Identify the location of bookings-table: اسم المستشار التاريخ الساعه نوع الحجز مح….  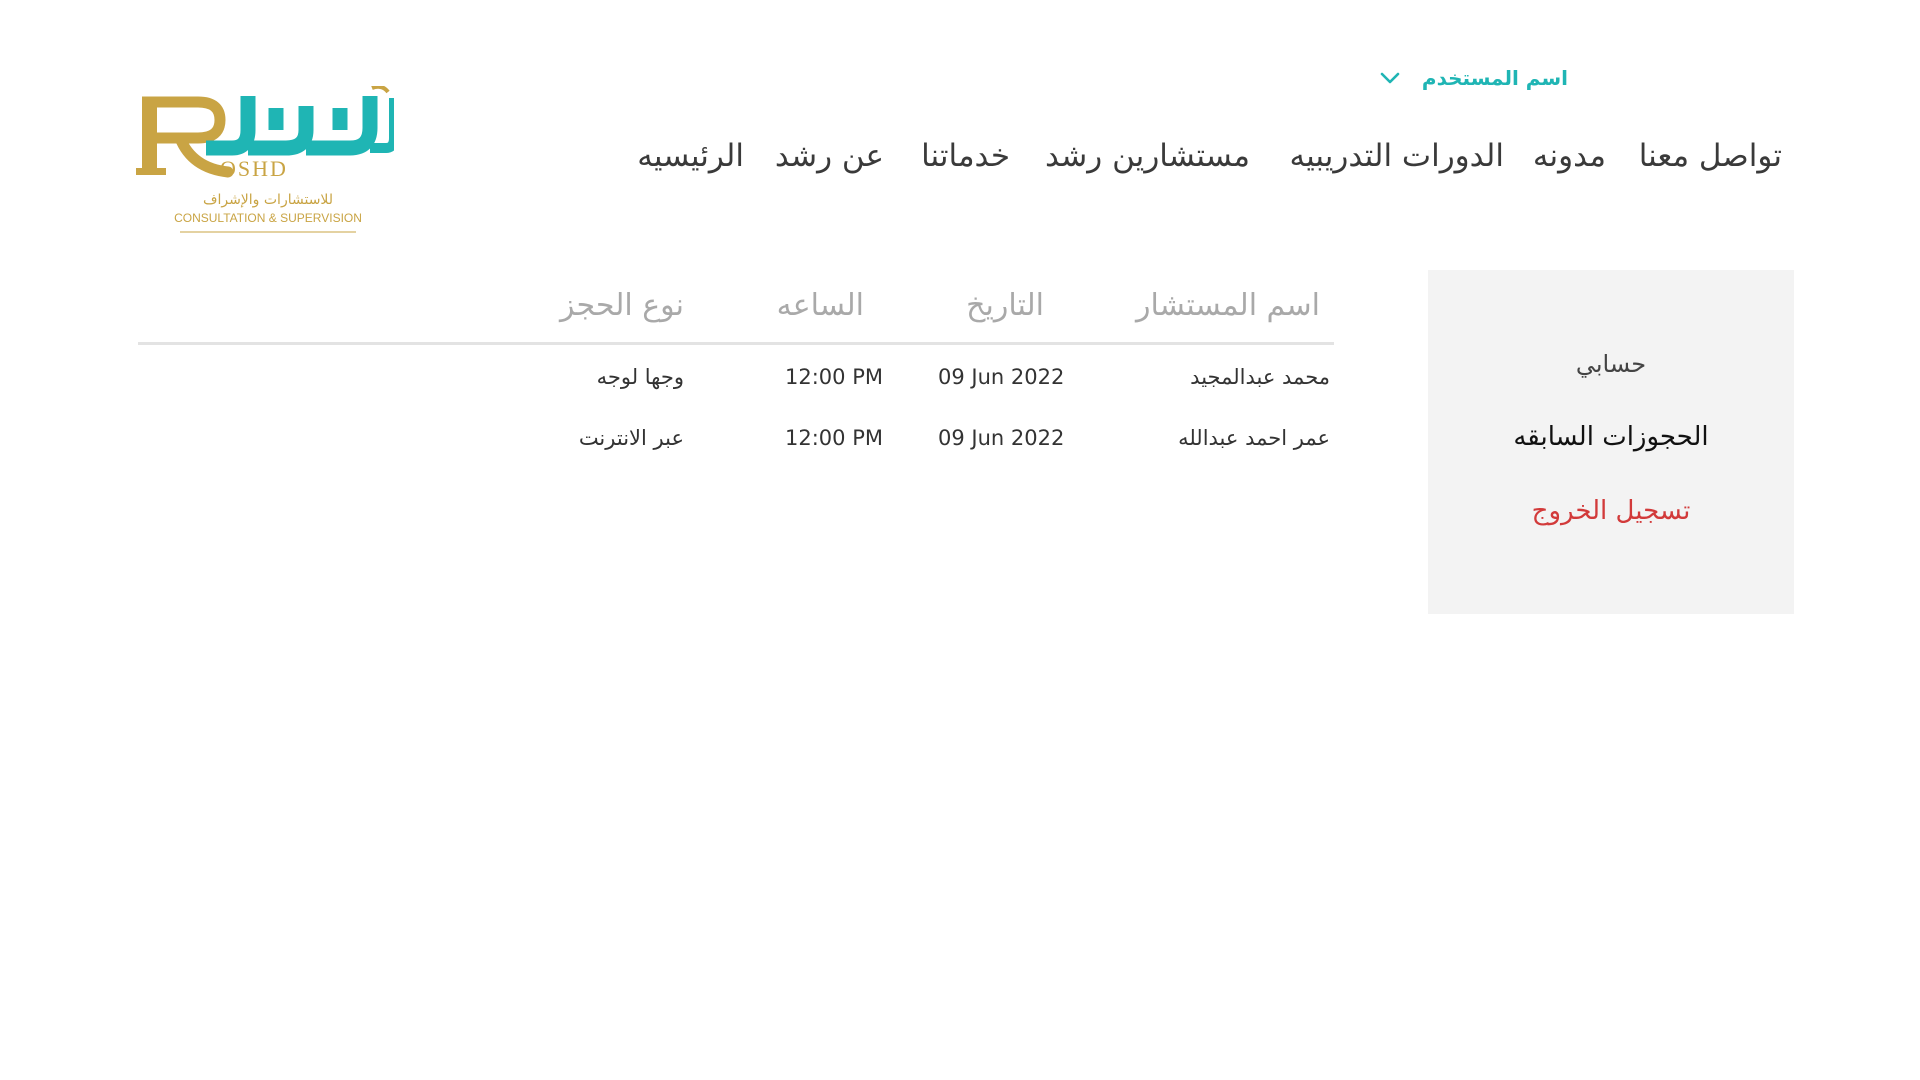
(736, 368).